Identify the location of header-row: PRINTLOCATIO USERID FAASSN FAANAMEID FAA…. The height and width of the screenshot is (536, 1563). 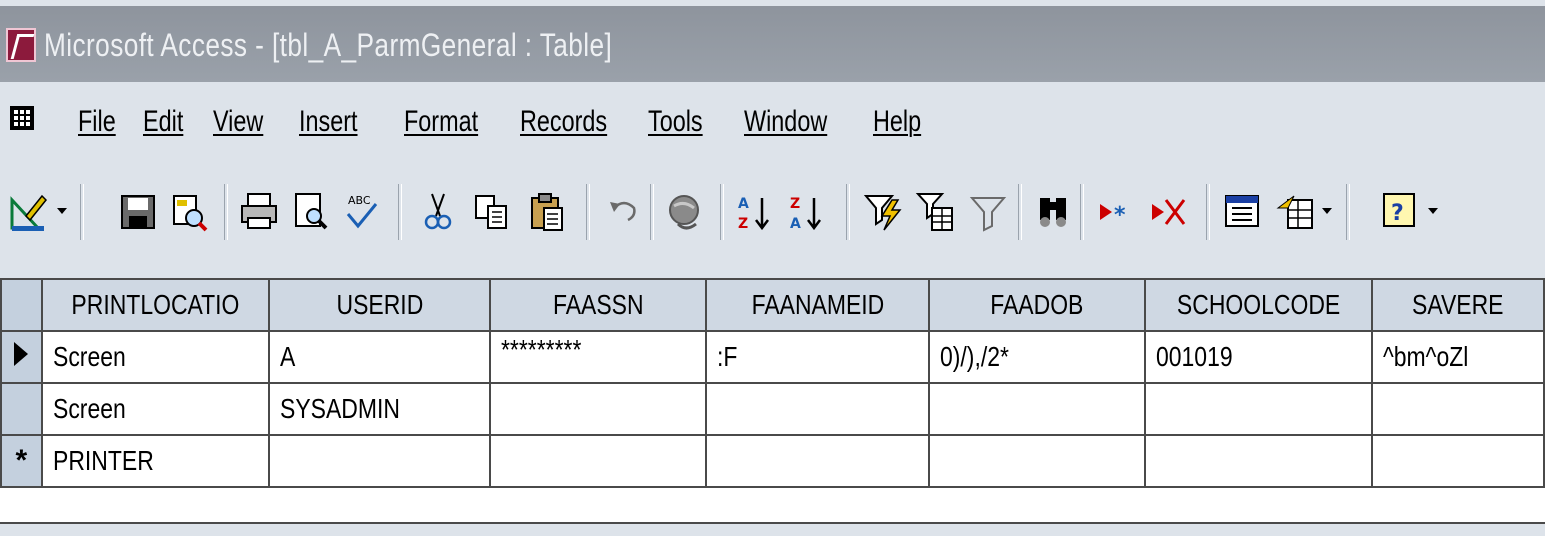
(772, 305).